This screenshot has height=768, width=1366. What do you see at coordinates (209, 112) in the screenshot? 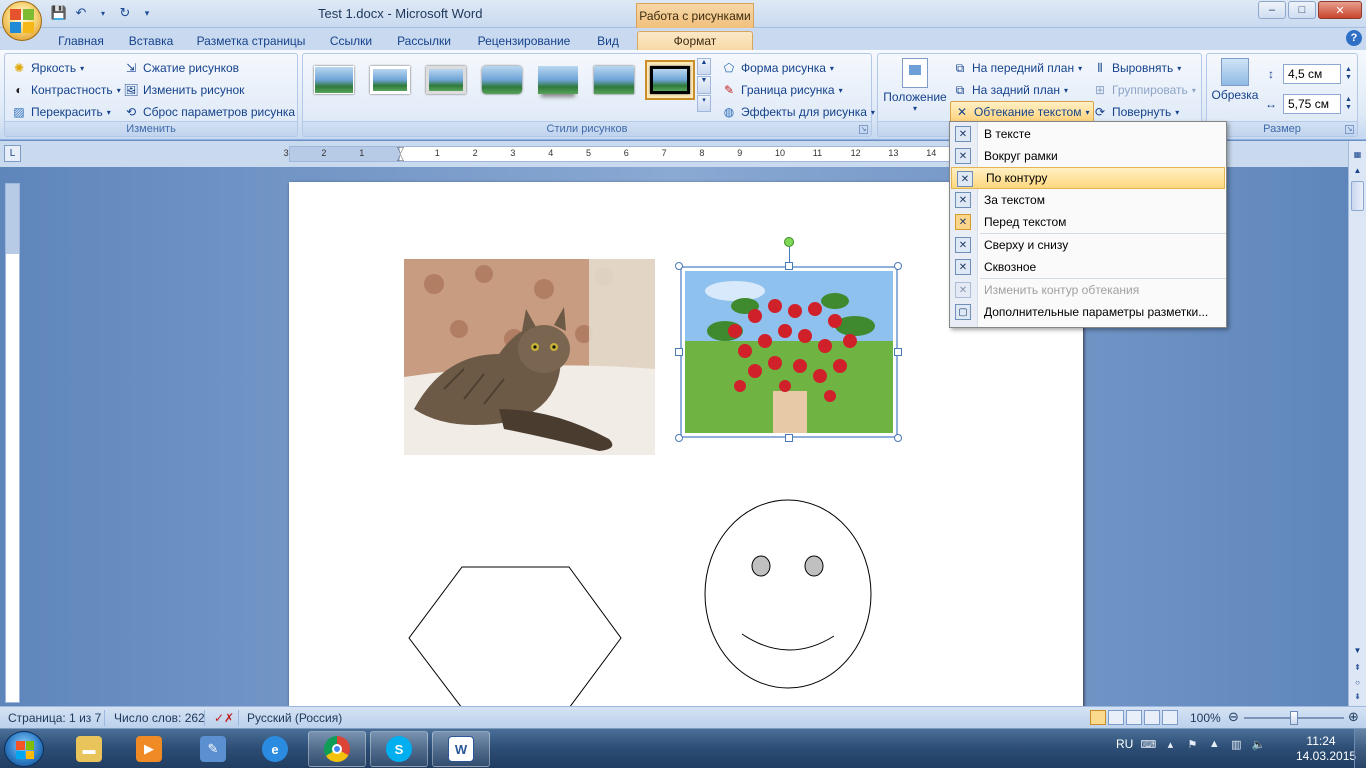
I see `reset-picture-button: ⟲ Сброс параметров рисунка` at bounding box center [209, 112].